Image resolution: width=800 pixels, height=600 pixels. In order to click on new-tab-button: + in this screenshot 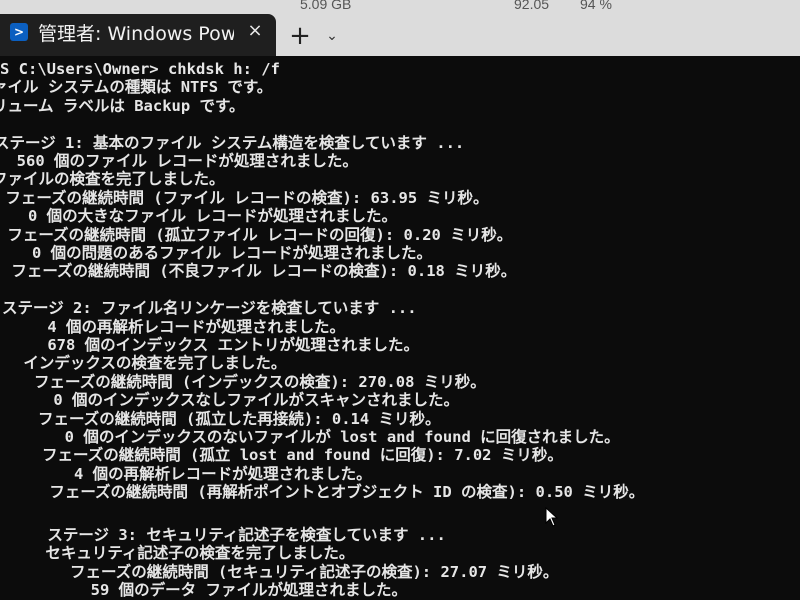, I will do `click(300, 36)`.